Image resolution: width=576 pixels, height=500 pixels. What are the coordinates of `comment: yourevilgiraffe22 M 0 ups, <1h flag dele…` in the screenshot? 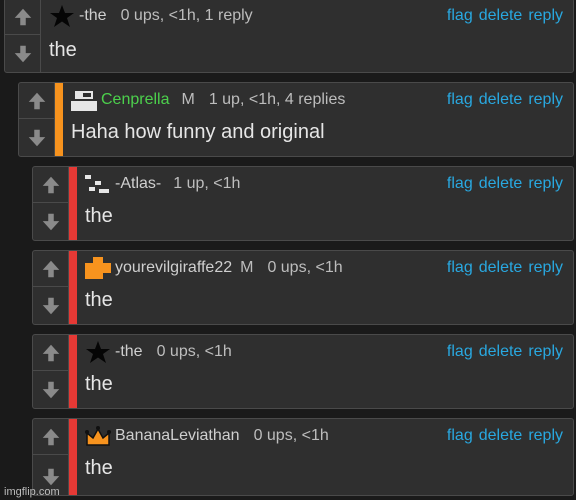 It's located at (303, 287).